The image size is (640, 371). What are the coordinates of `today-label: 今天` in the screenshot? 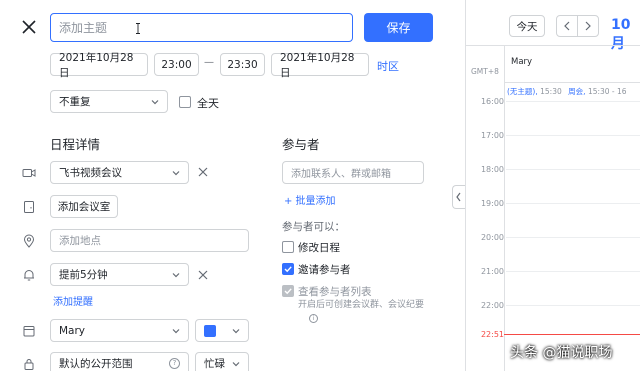 It's located at (527, 26).